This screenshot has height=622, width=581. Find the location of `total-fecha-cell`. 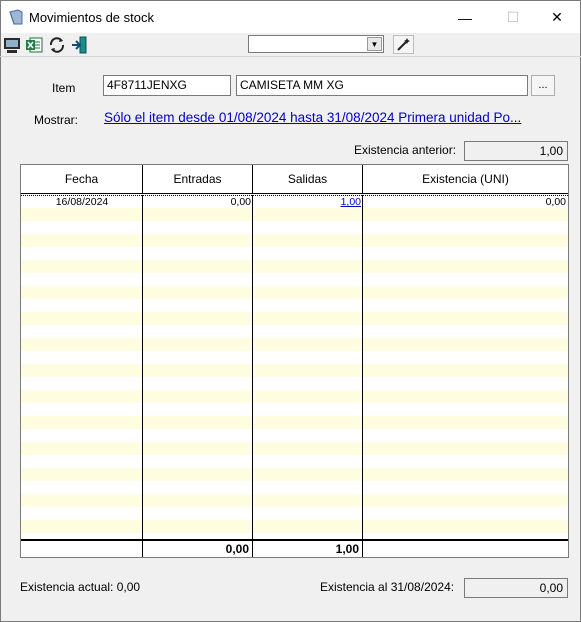

total-fecha-cell is located at coordinates (82, 549).